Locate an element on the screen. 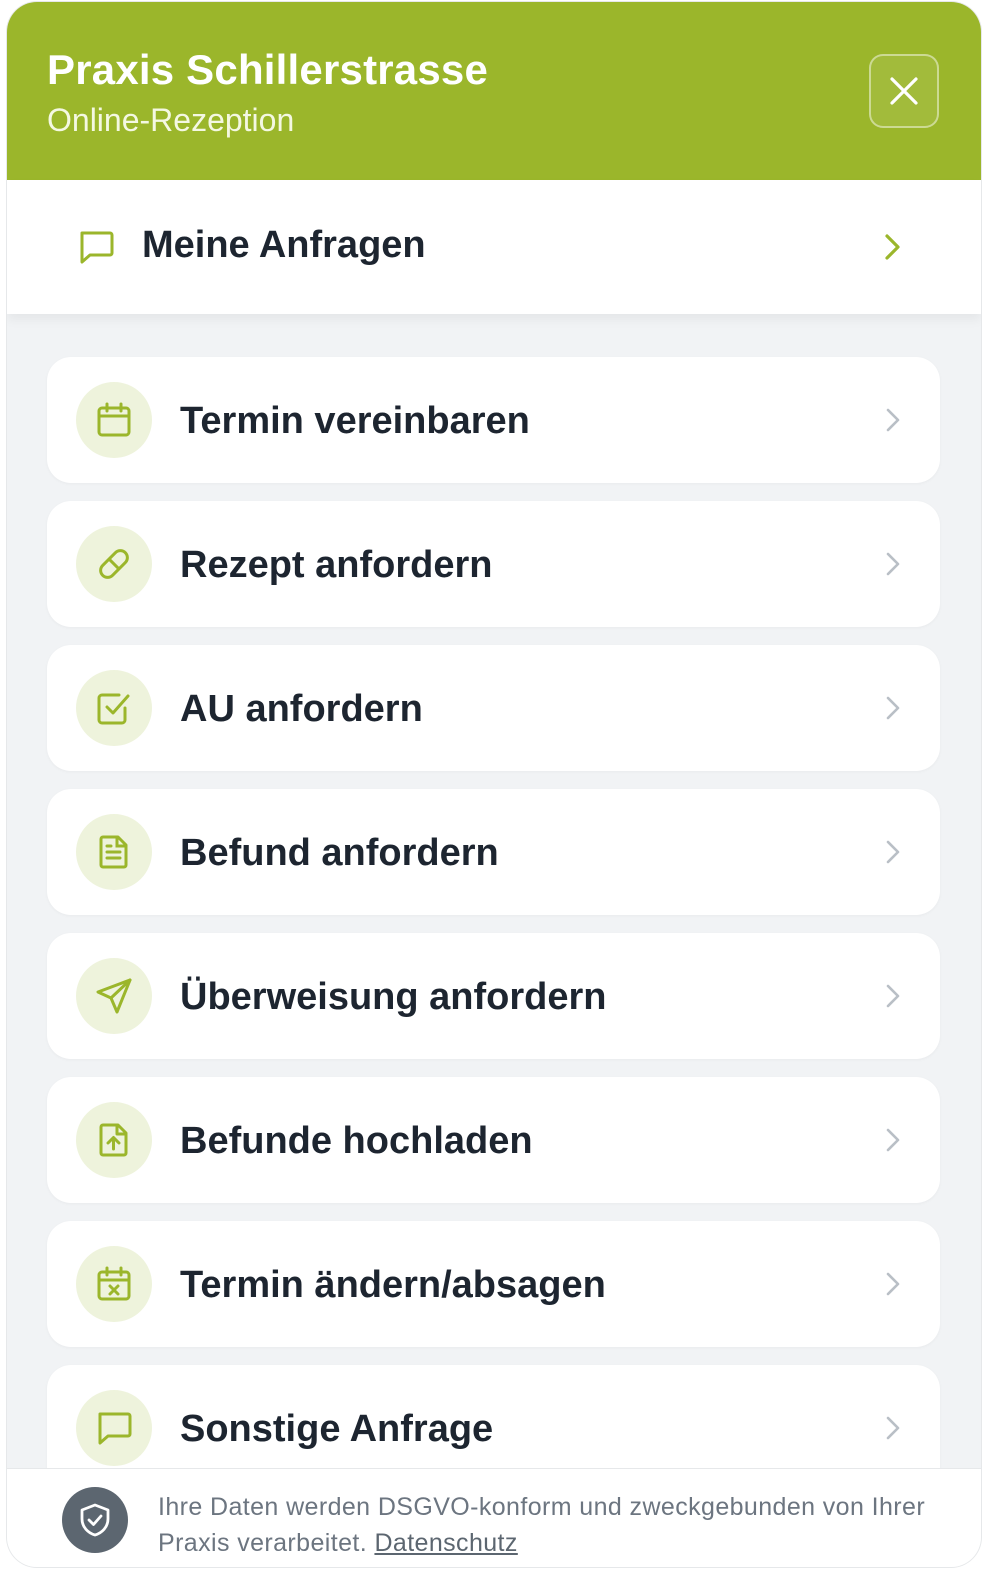  menu-item-befunde-hochladen: Befunde hochladen is located at coordinates (493, 1140).